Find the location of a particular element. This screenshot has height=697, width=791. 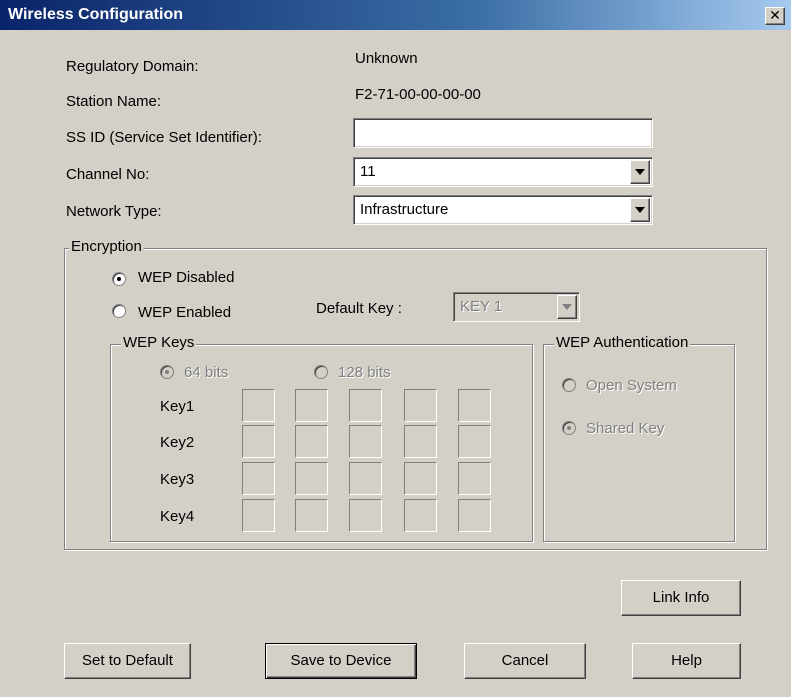

link-info-button: Link Info is located at coordinates (681, 598).